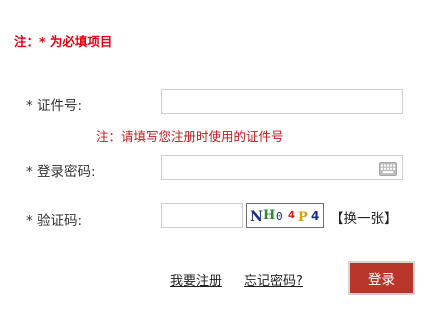 The height and width of the screenshot is (313, 434). I want to click on captcha-input, so click(202, 215).